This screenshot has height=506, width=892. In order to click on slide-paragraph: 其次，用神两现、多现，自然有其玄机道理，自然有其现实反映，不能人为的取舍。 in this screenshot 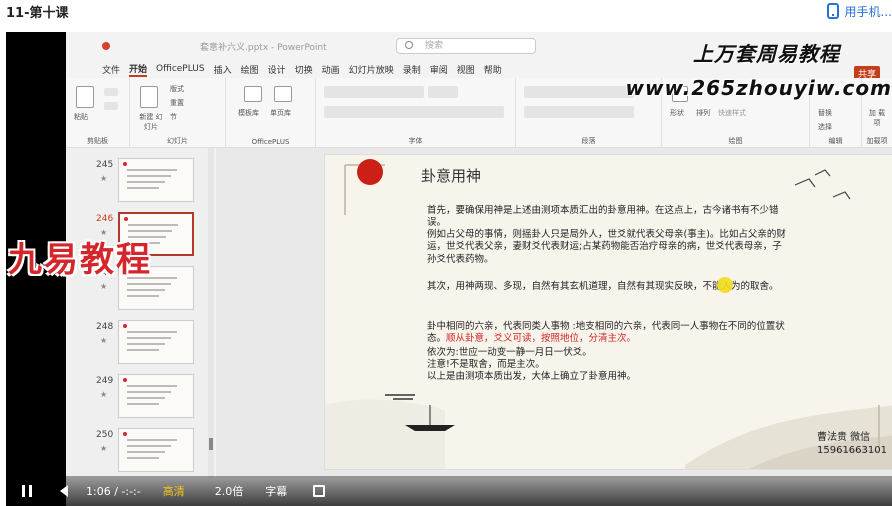, I will do `click(603, 286)`.